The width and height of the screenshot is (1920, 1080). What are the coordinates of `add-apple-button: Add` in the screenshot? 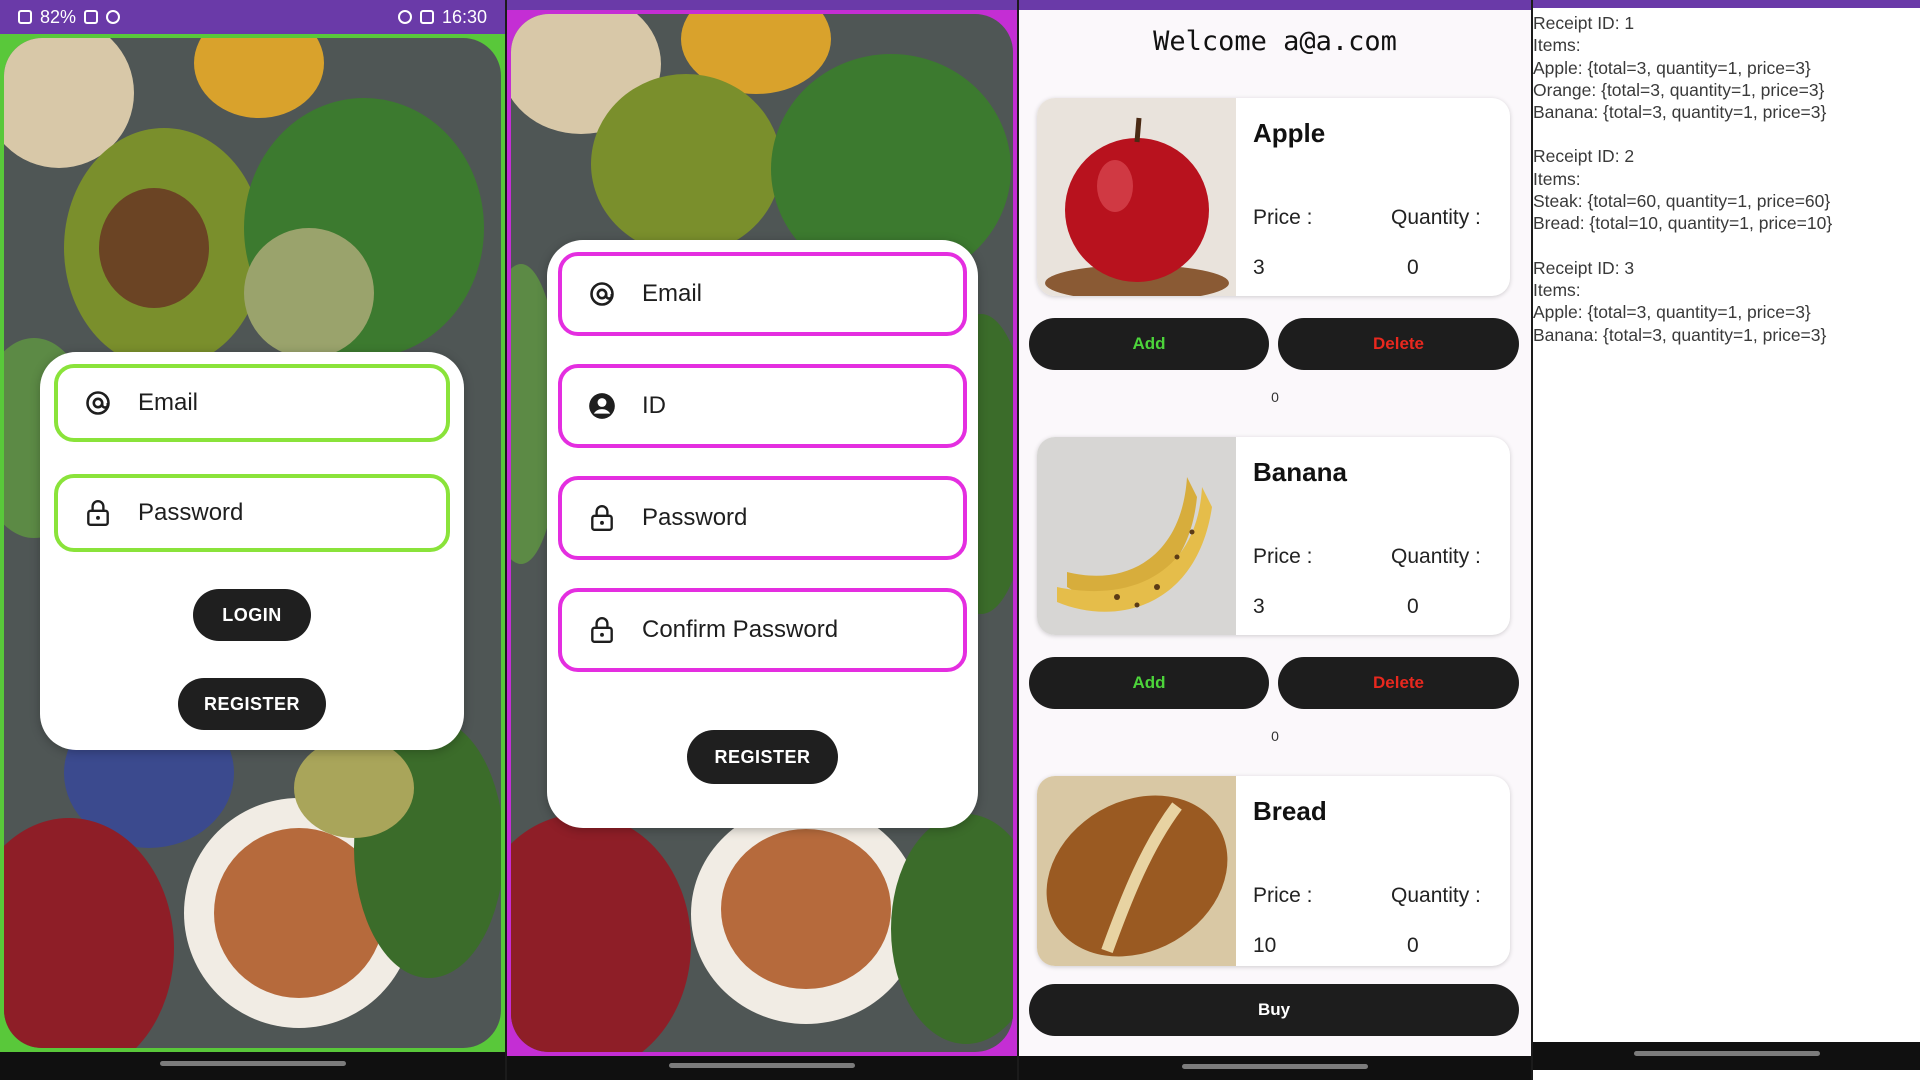 It's located at (1149, 344).